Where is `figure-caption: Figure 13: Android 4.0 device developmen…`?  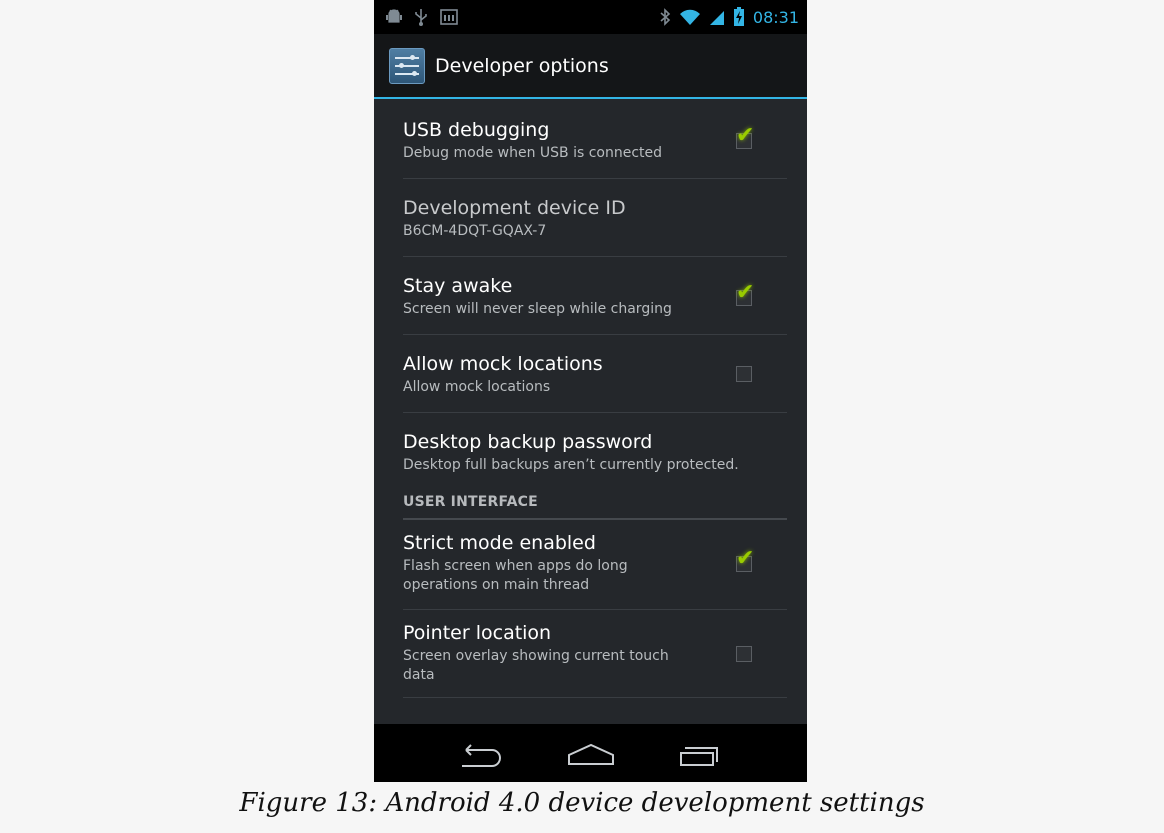 figure-caption: Figure 13: Android 4.0 device developmen… is located at coordinates (582, 803).